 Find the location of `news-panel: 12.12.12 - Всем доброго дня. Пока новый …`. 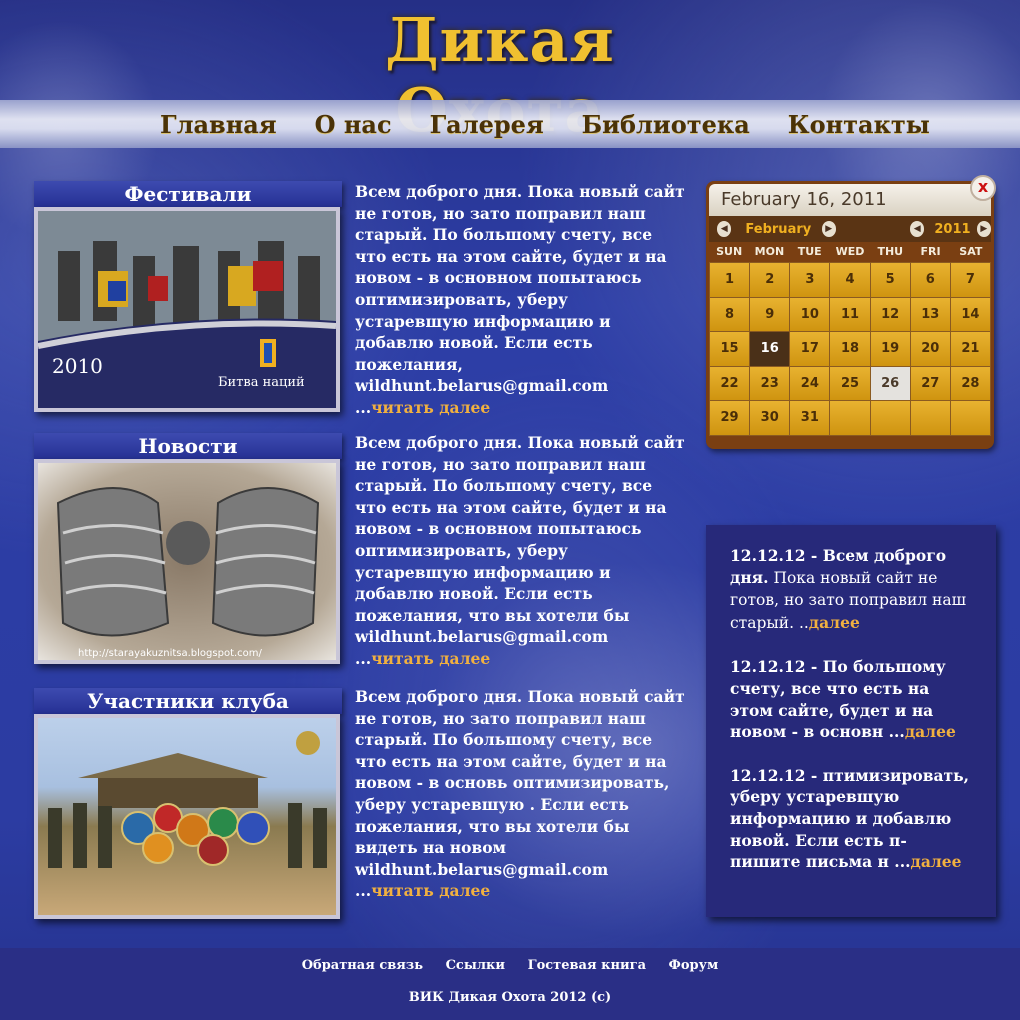

news-panel: 12.12.12 - Всем доброго дня. Пока новый … is located at coordinates (851, 721).